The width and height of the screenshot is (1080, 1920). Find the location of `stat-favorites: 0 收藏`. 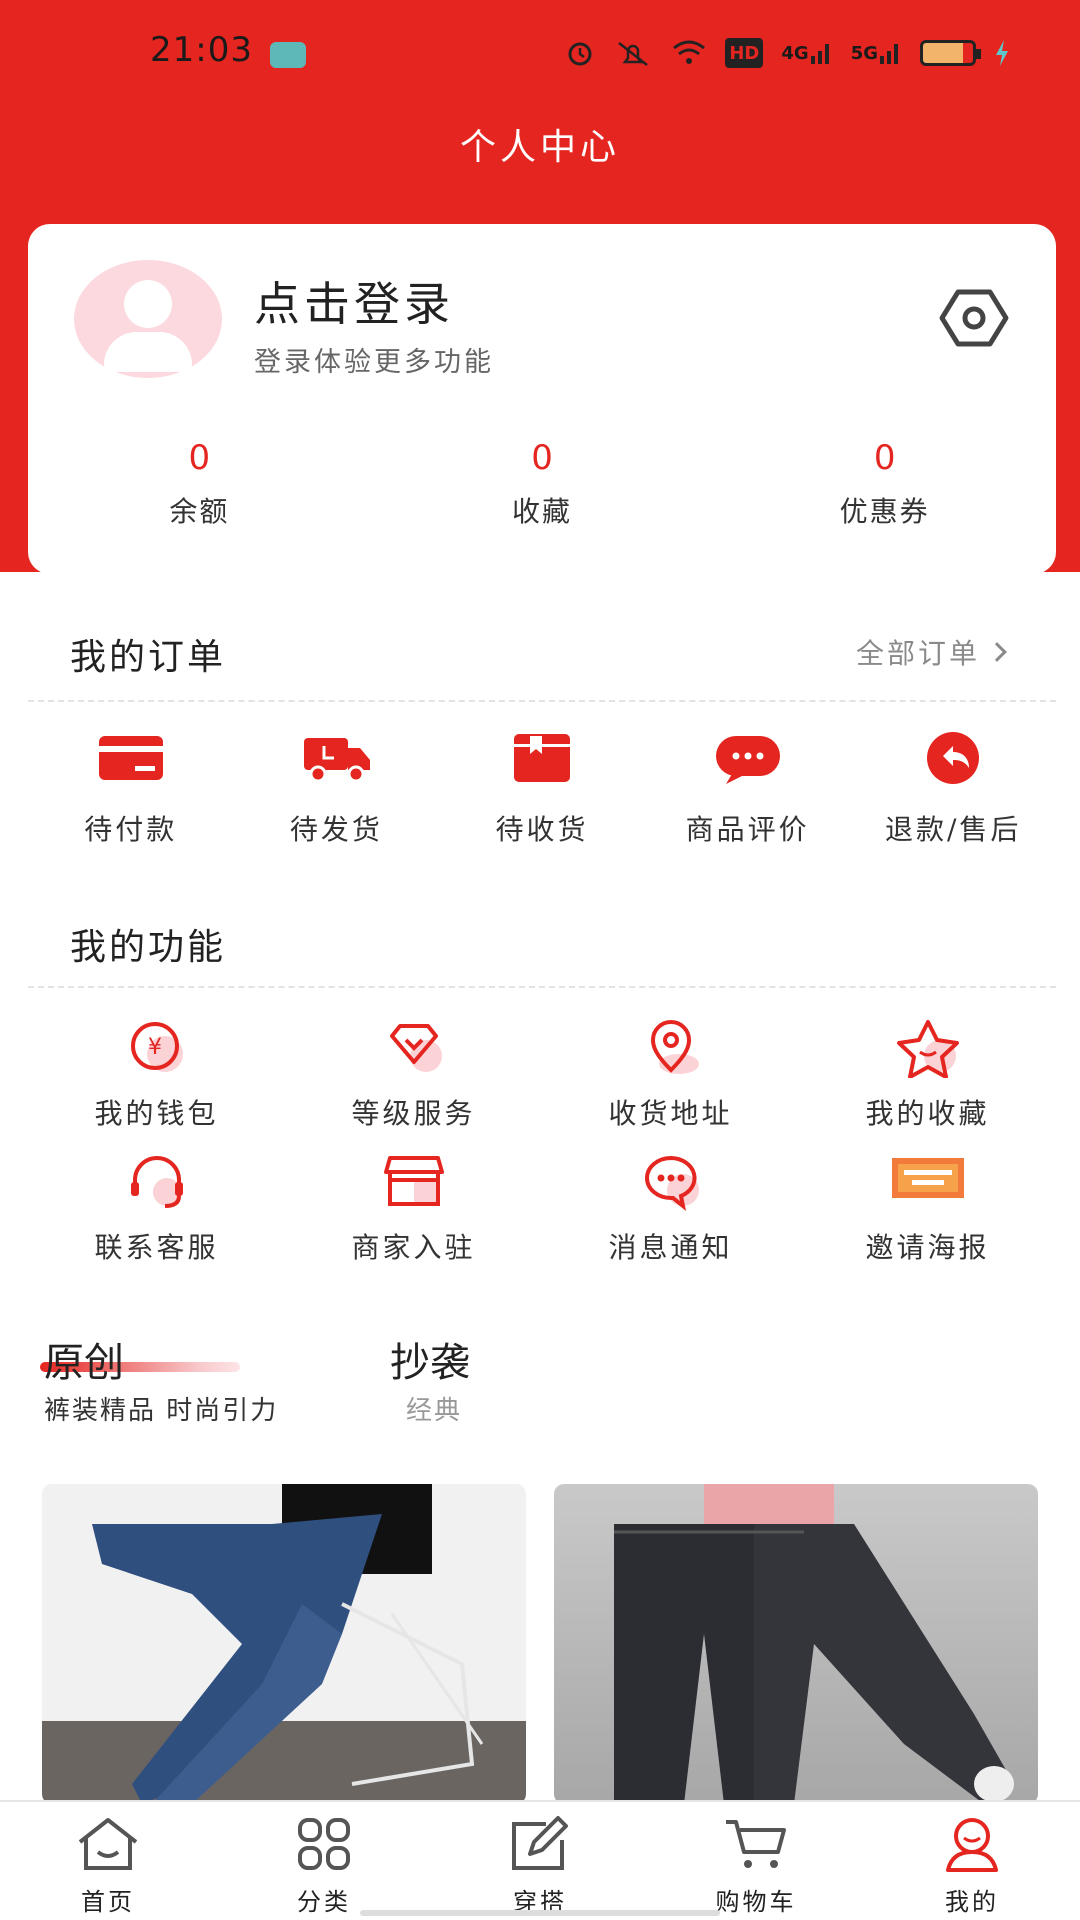

stat-favorites: 0 收藏 is located at coordinates (542, 484).